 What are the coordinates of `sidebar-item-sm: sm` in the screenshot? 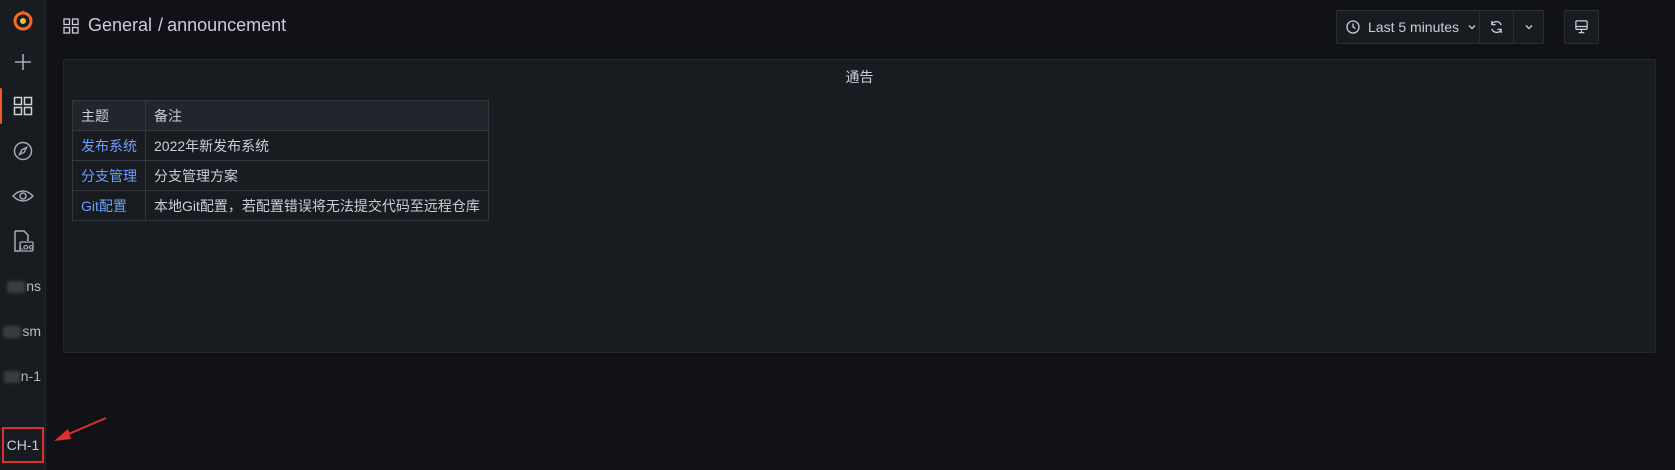 It's located at (22, 331).